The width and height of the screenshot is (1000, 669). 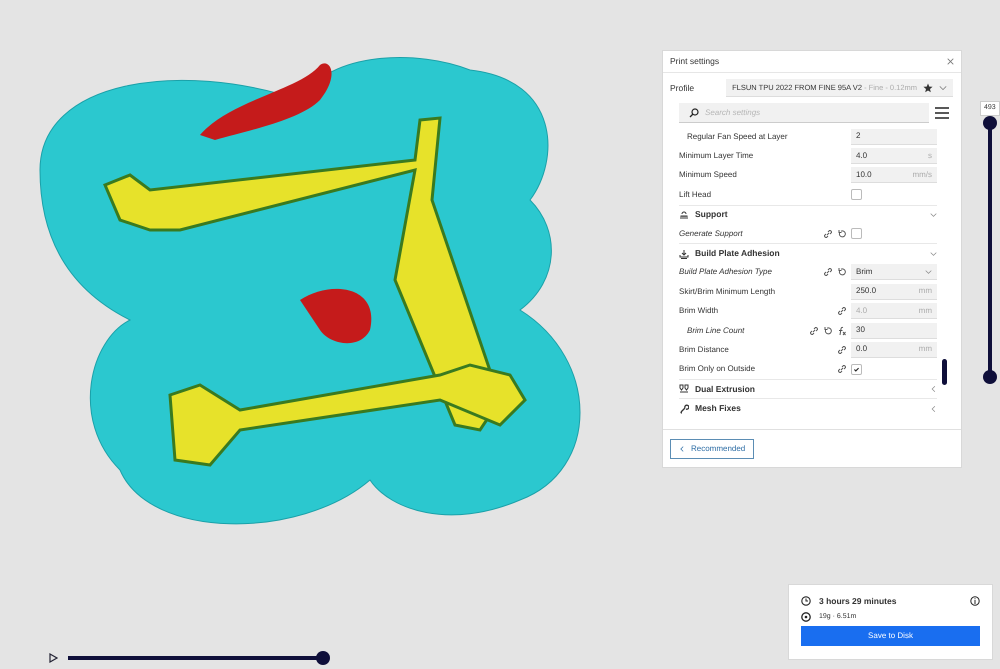 What do you see at coordinates (858, 601) in the screenshot?
I see `print-time: 3 hours 29 minutes` at bounding box center [858, 601].